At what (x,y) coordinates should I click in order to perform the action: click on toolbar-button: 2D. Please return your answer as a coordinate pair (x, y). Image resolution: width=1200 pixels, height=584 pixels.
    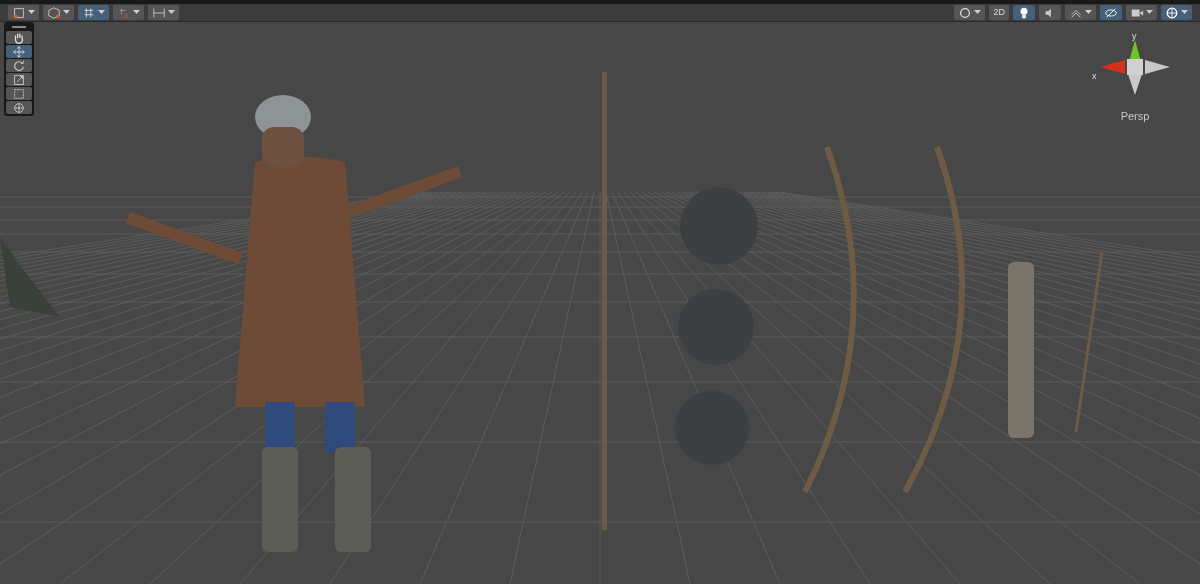
    Looking at the image, I should click on (999, 12).